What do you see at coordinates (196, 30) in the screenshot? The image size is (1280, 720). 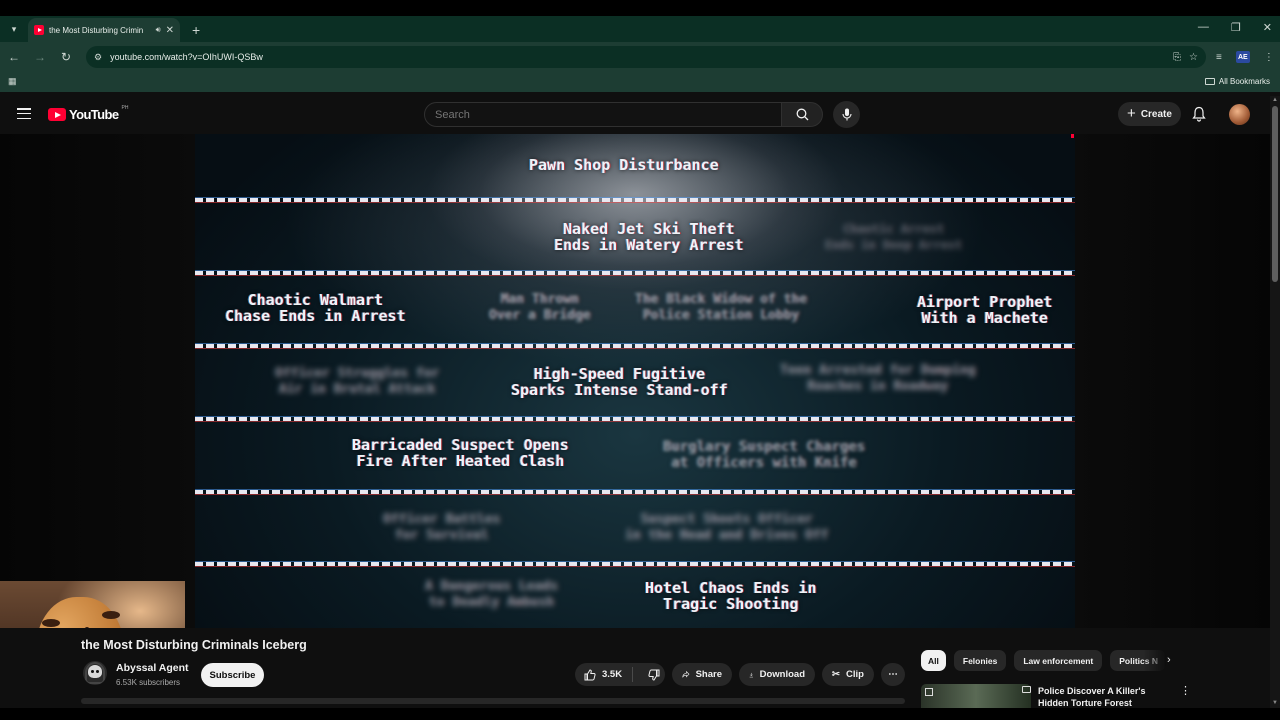 I see `new-tab-icon: +` at bounding box center [196, 30].